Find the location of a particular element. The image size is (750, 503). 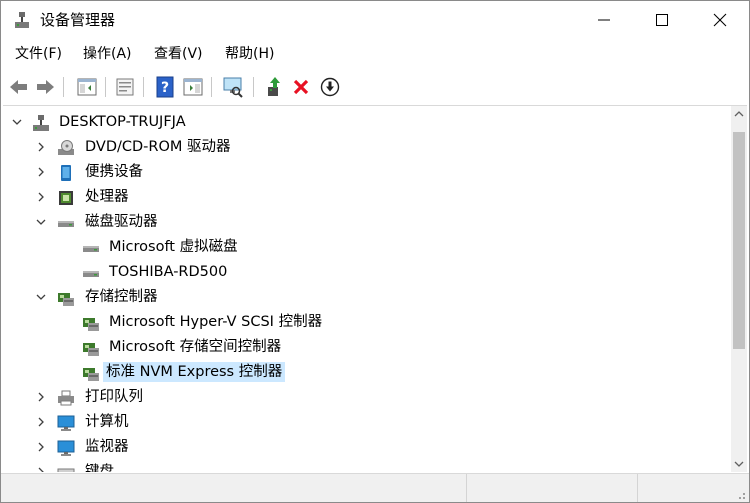

disable-device-button is located at coordinates (330, 87).